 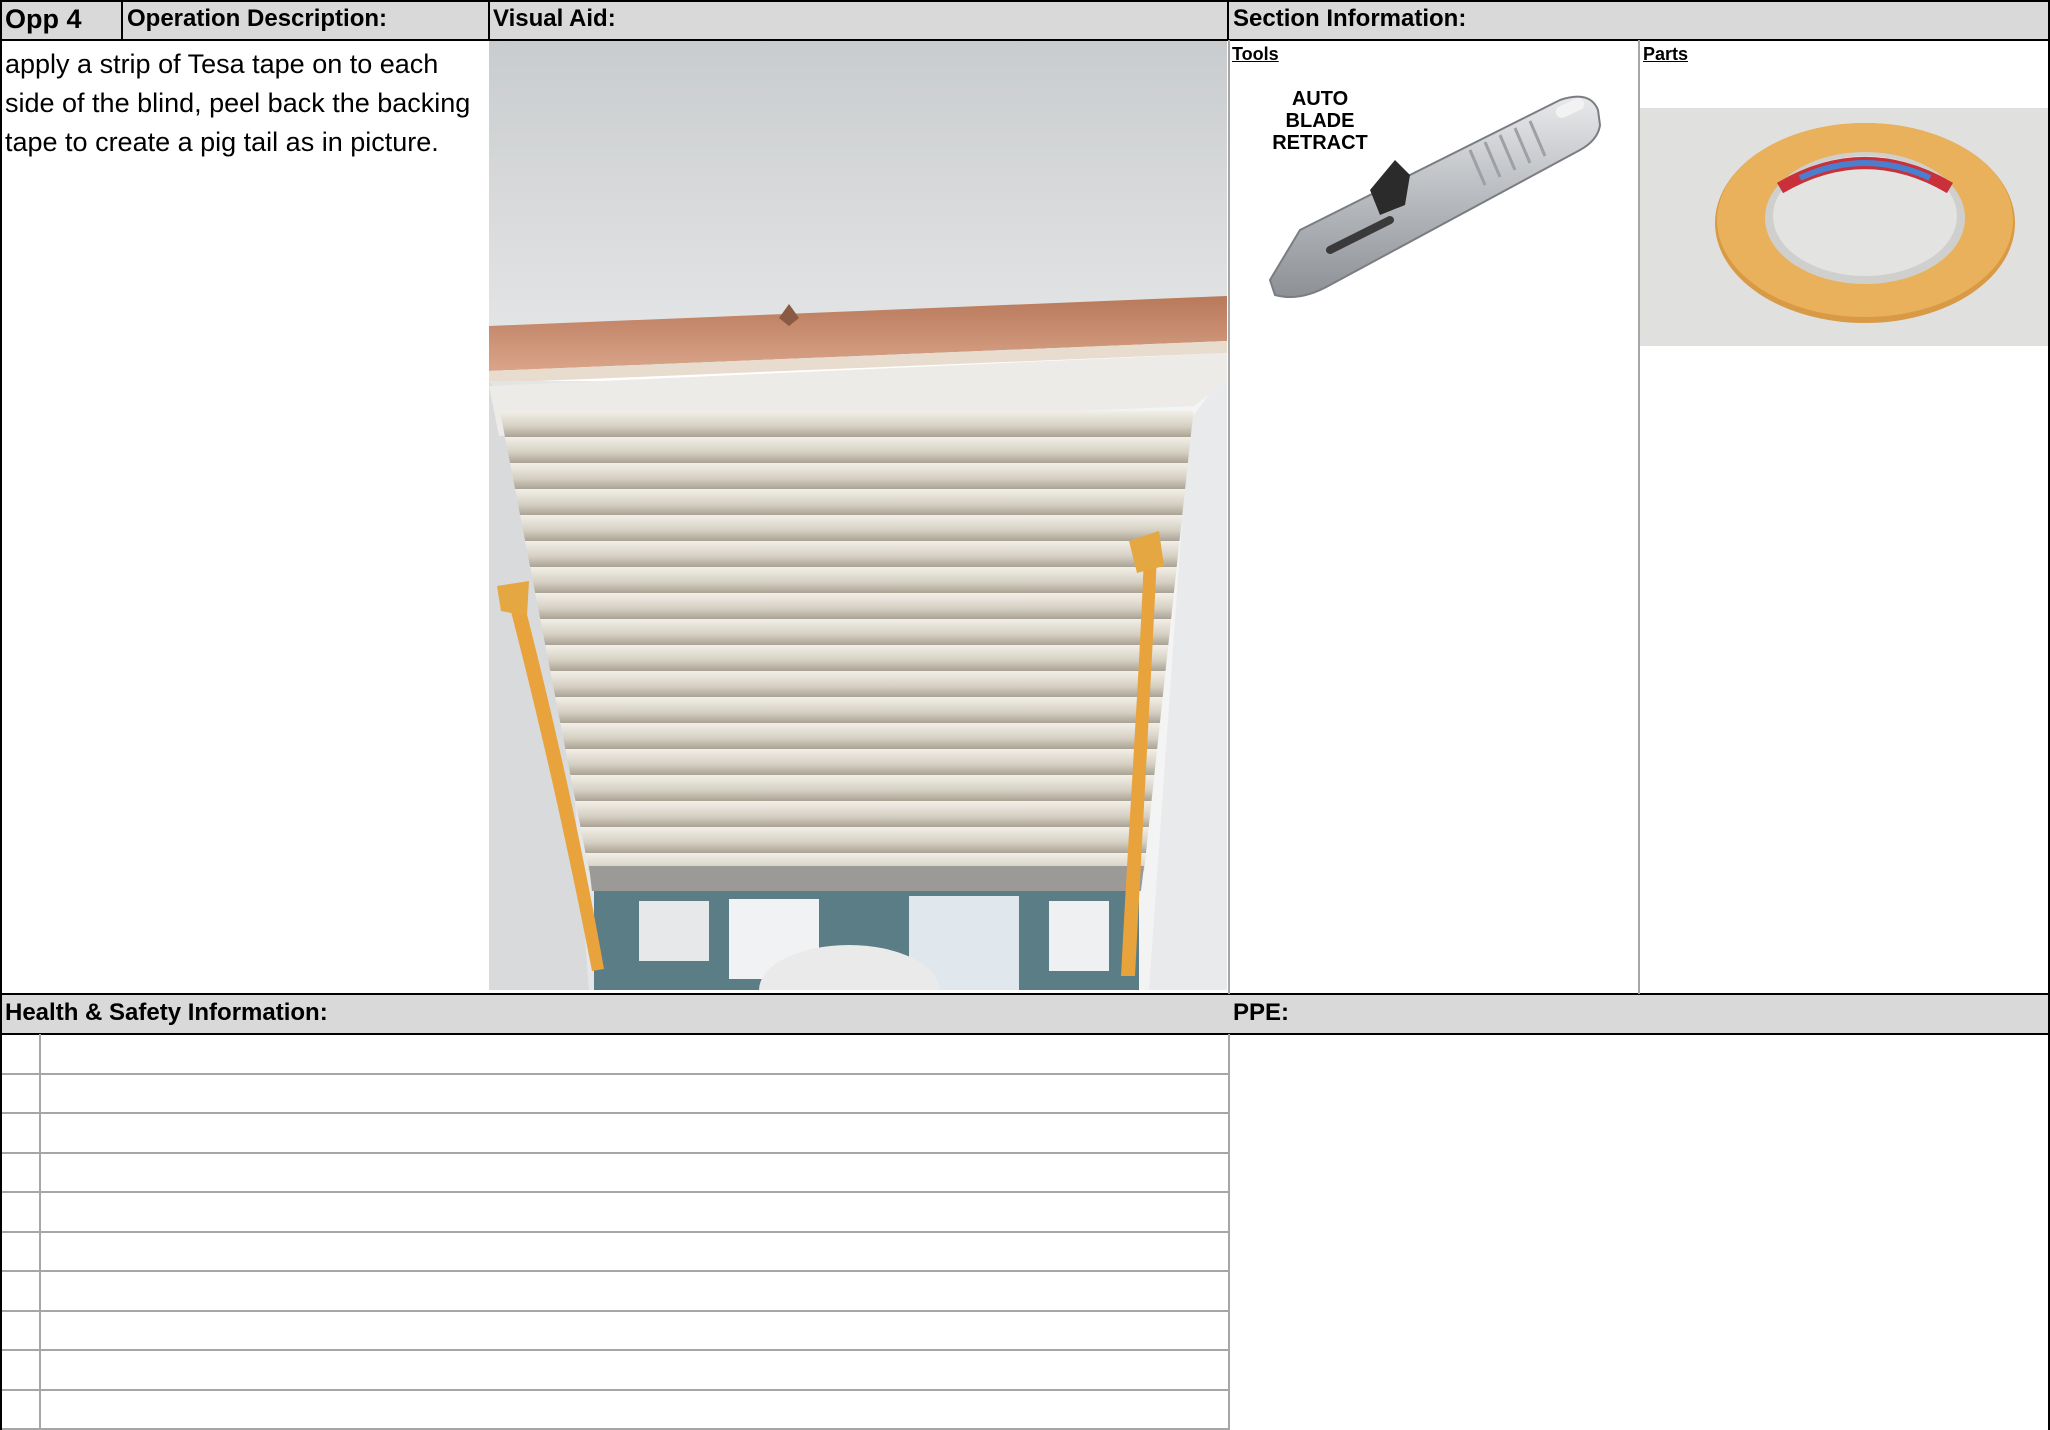 I want to click on health-safety-header: Health & Safety Information:, so click(x=614, y=1014).